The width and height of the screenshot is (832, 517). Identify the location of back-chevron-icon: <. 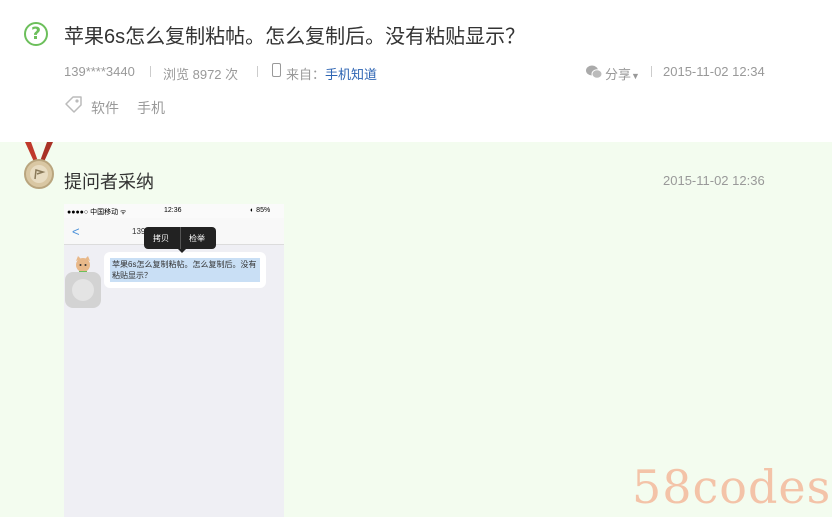
(76, 231).